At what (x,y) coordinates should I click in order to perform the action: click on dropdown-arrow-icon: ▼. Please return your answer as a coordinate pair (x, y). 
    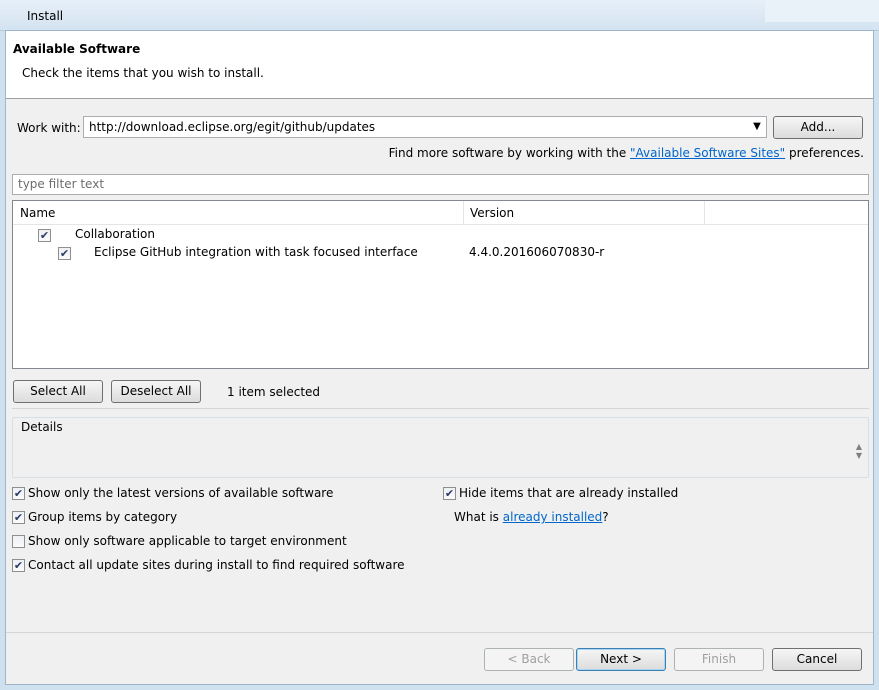
    Looking at the image, I should click on (757, 127).